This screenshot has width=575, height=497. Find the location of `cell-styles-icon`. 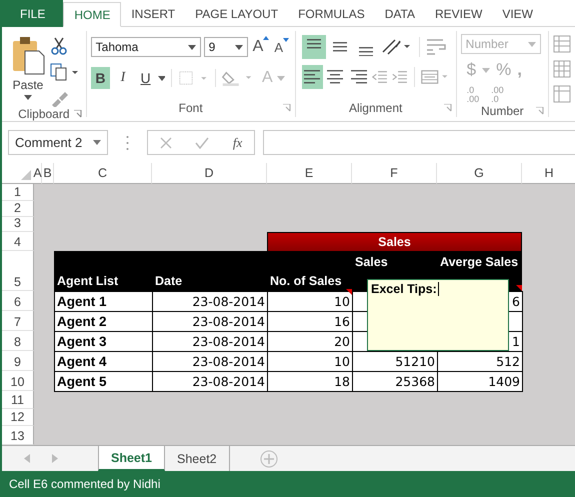

cell-styles-icon is located at coordinates (562, 94).